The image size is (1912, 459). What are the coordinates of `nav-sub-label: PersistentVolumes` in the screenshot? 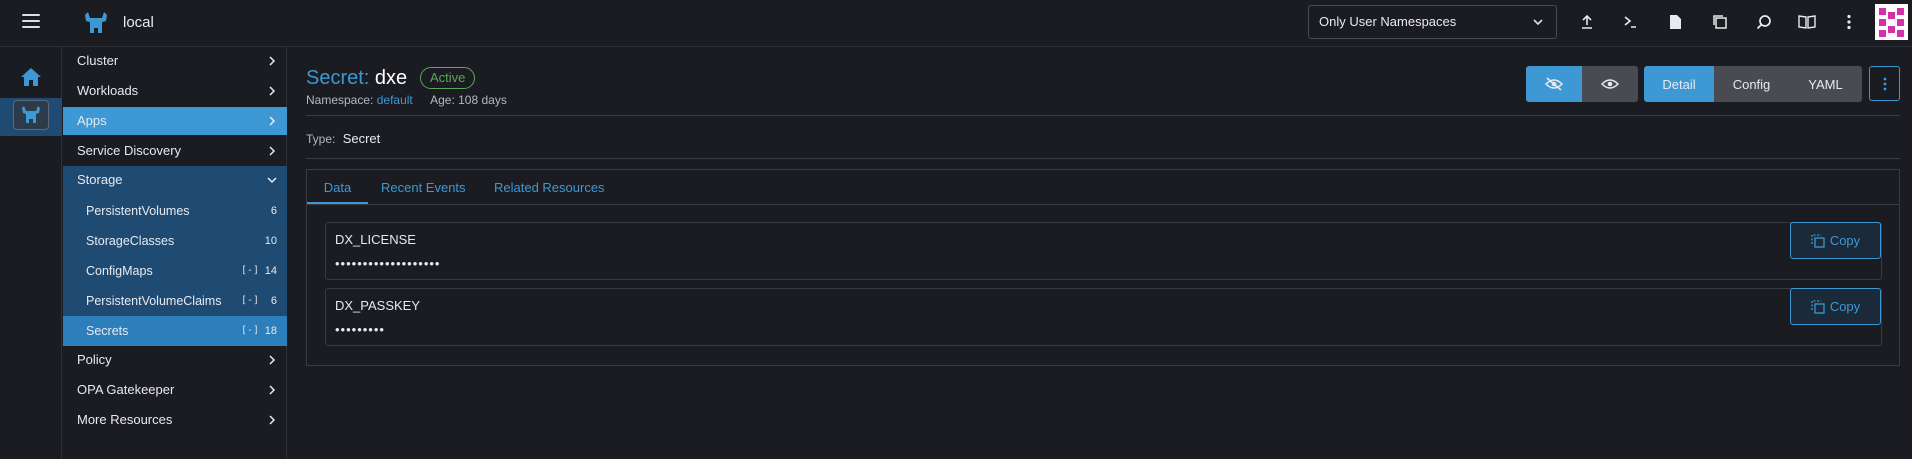 It's located at (138, 211).